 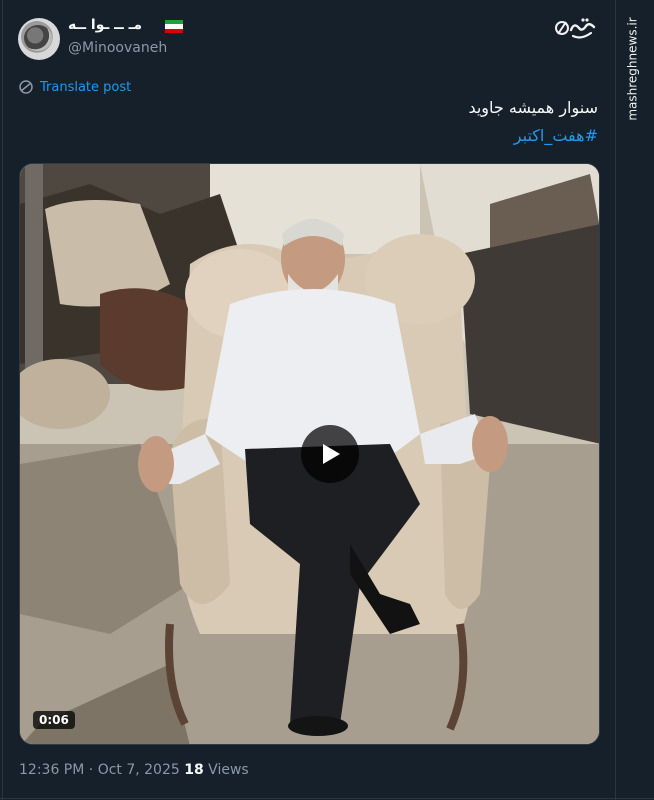 I want to click on right-border, so click(x=615, y=400).